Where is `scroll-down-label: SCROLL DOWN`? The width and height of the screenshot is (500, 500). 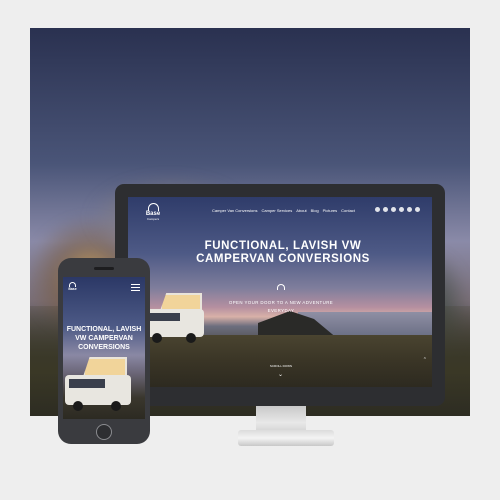 scroll-down-label: SCROLL DOWN is located at coordinates (281, 366).